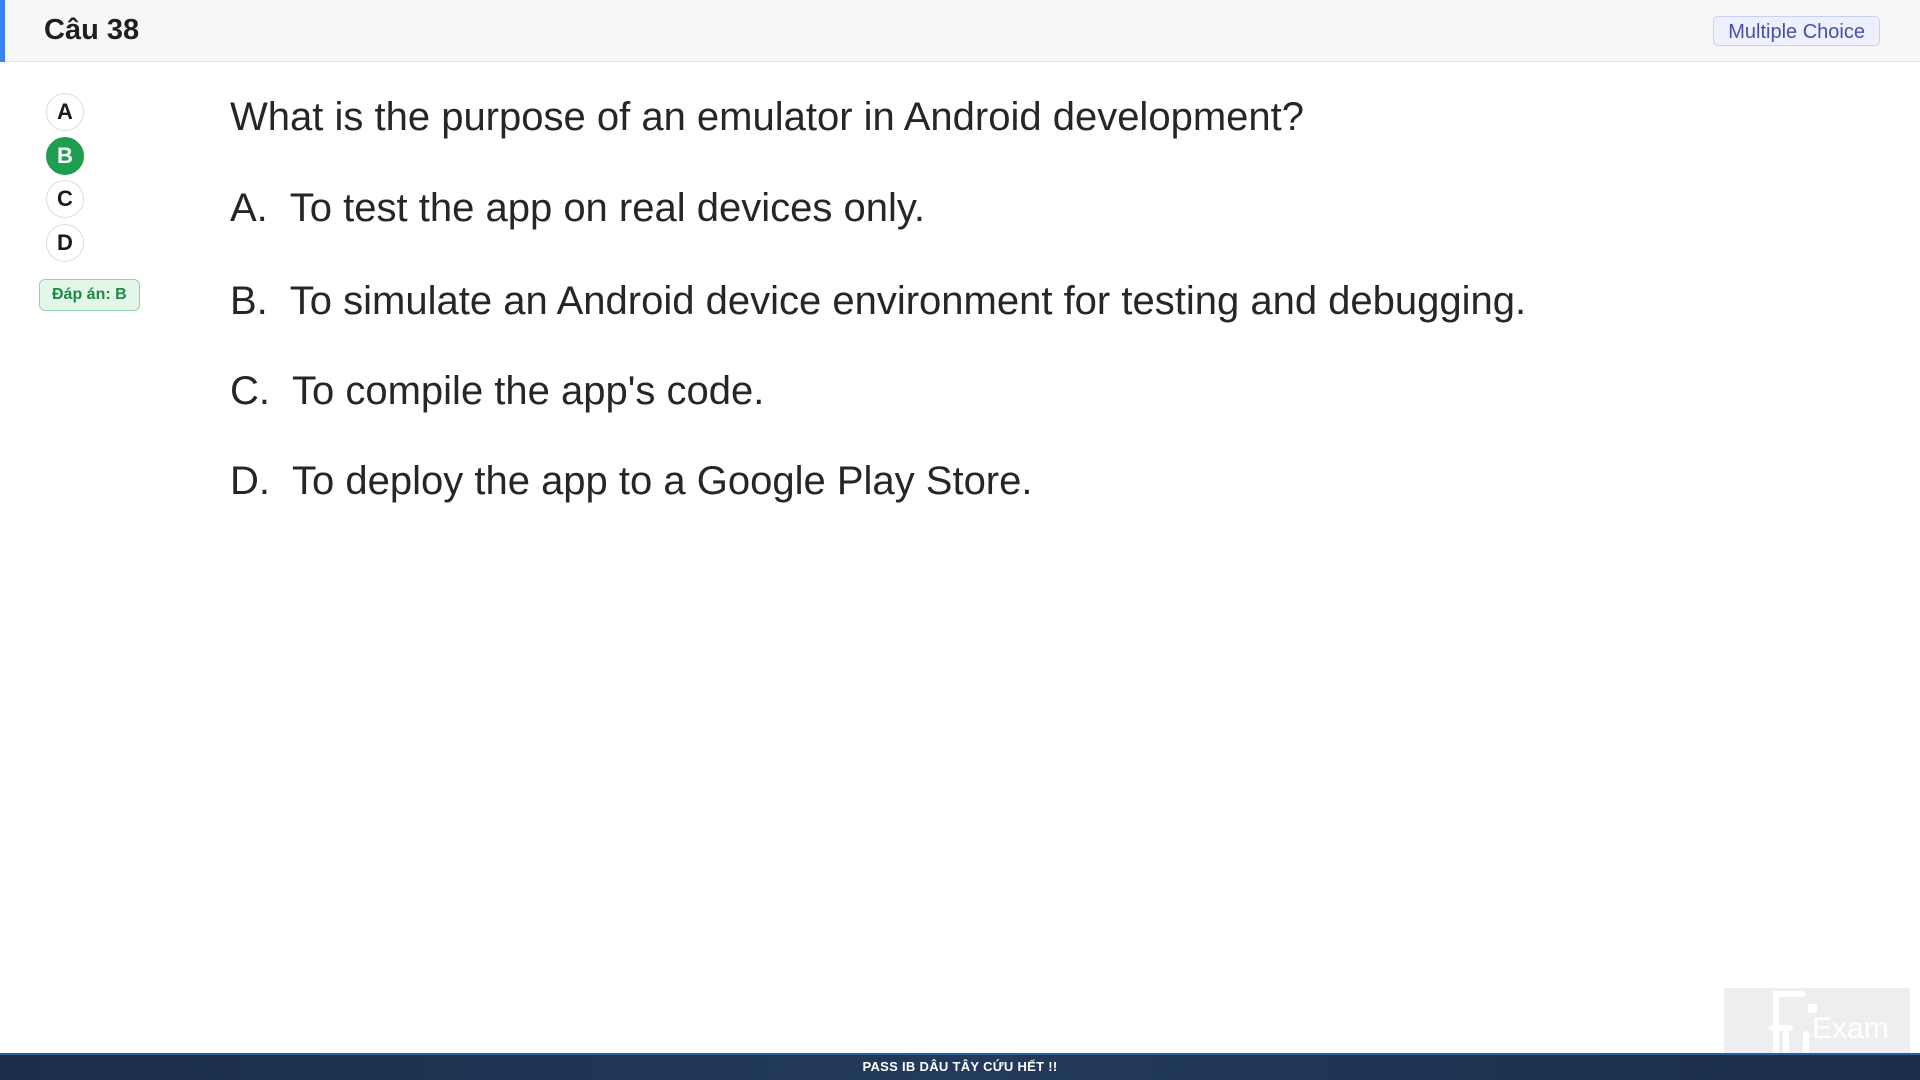  I want to click on header-accent-bar, so click(2, 31).